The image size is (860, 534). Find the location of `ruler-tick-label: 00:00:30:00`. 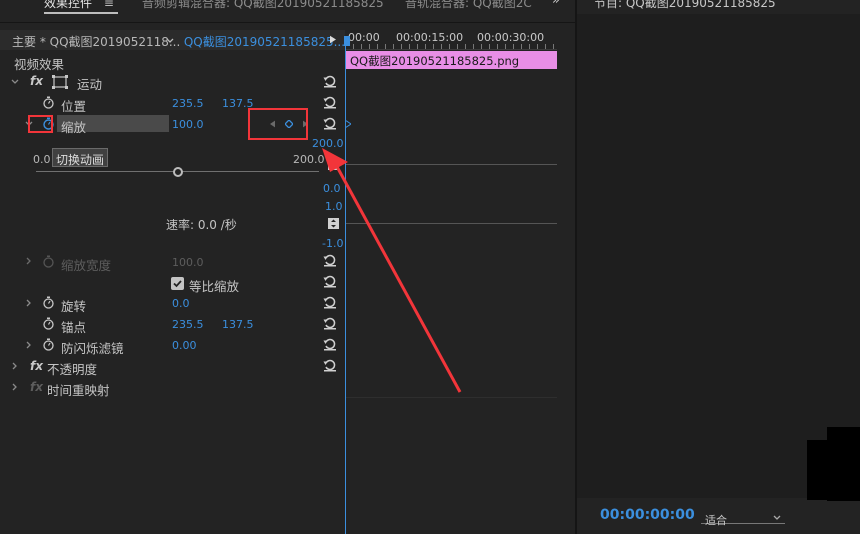

ruler-tick-label: 00:00:30:00 is located at coordinates (511, 37).